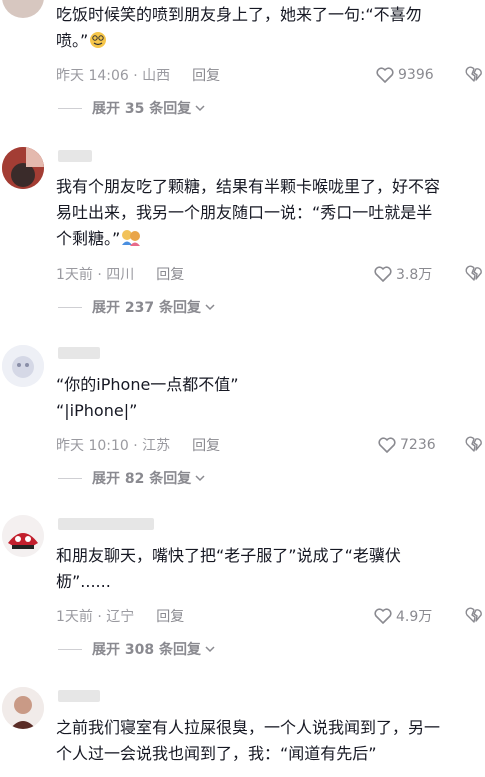 The image size is (485, 777). Describe the element at coordinates (266, 398) in the screenshot. I see `comment-text: “你的iPhone一点都不值” “|iPhone|”` at that location.